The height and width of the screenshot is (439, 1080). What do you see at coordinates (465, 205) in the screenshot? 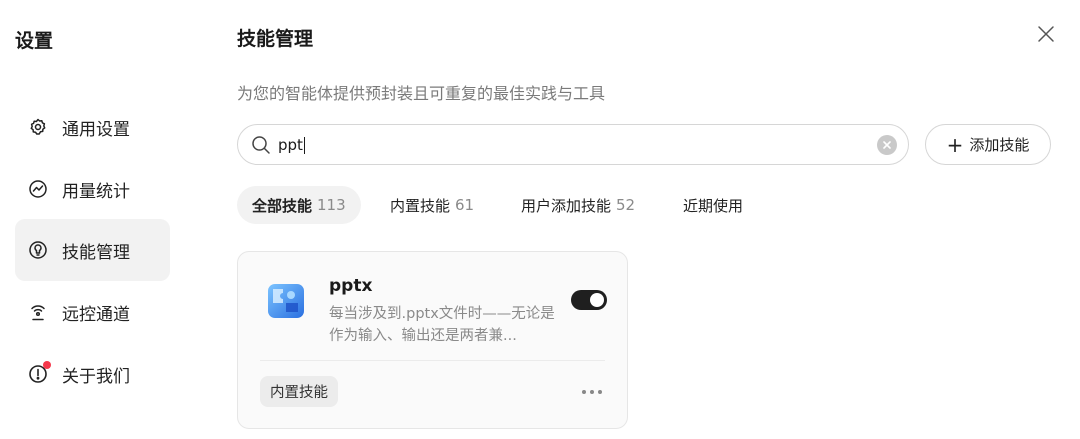
I see `tab-count: 61` at bounding box center [465, 205].